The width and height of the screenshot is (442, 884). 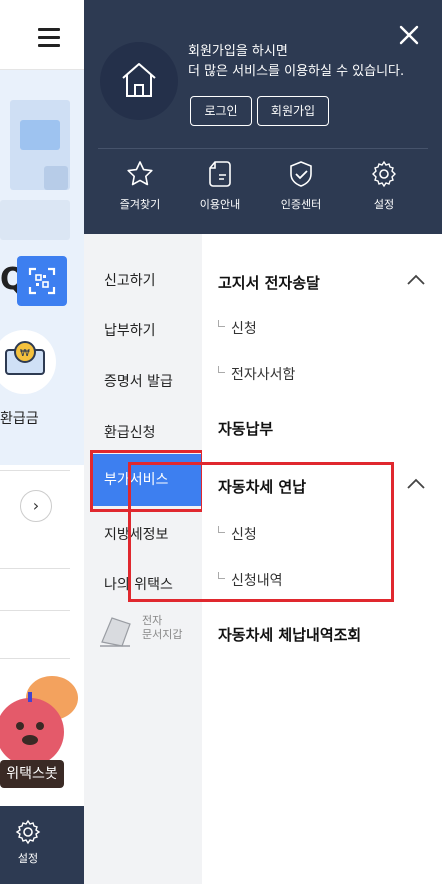 I want to click on quick-settings-label: 설정, so click(x=384, y=204).